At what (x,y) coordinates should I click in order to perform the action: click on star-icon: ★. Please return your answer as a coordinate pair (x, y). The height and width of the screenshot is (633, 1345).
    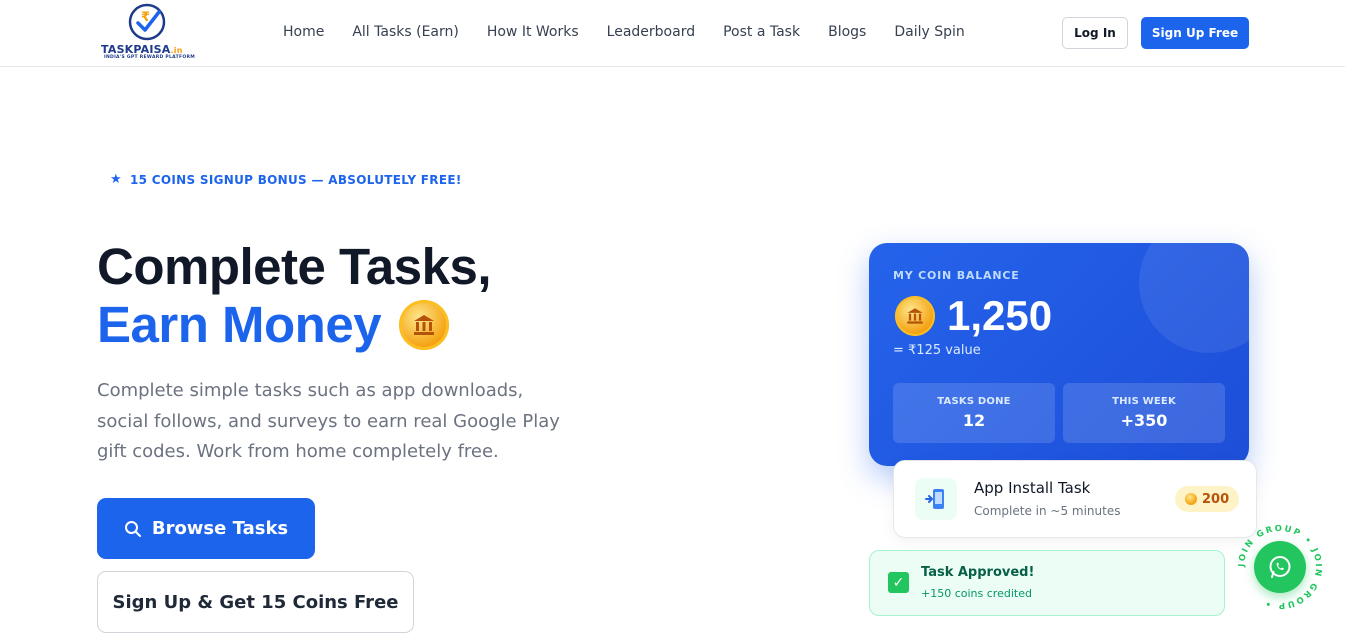
    Looking at the image, I should click on (116, 179).